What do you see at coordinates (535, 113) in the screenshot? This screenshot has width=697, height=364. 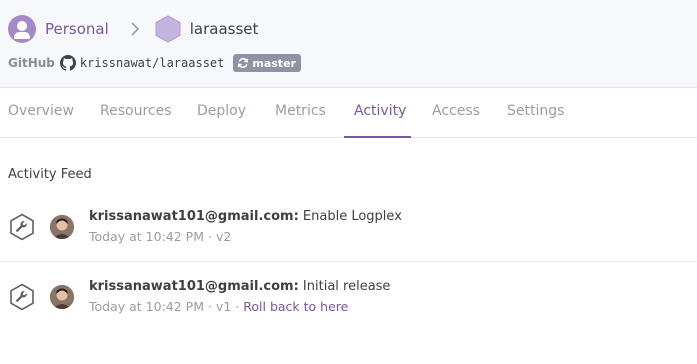 I see `tab-settings: Settings` at bounding box center [535, 113].